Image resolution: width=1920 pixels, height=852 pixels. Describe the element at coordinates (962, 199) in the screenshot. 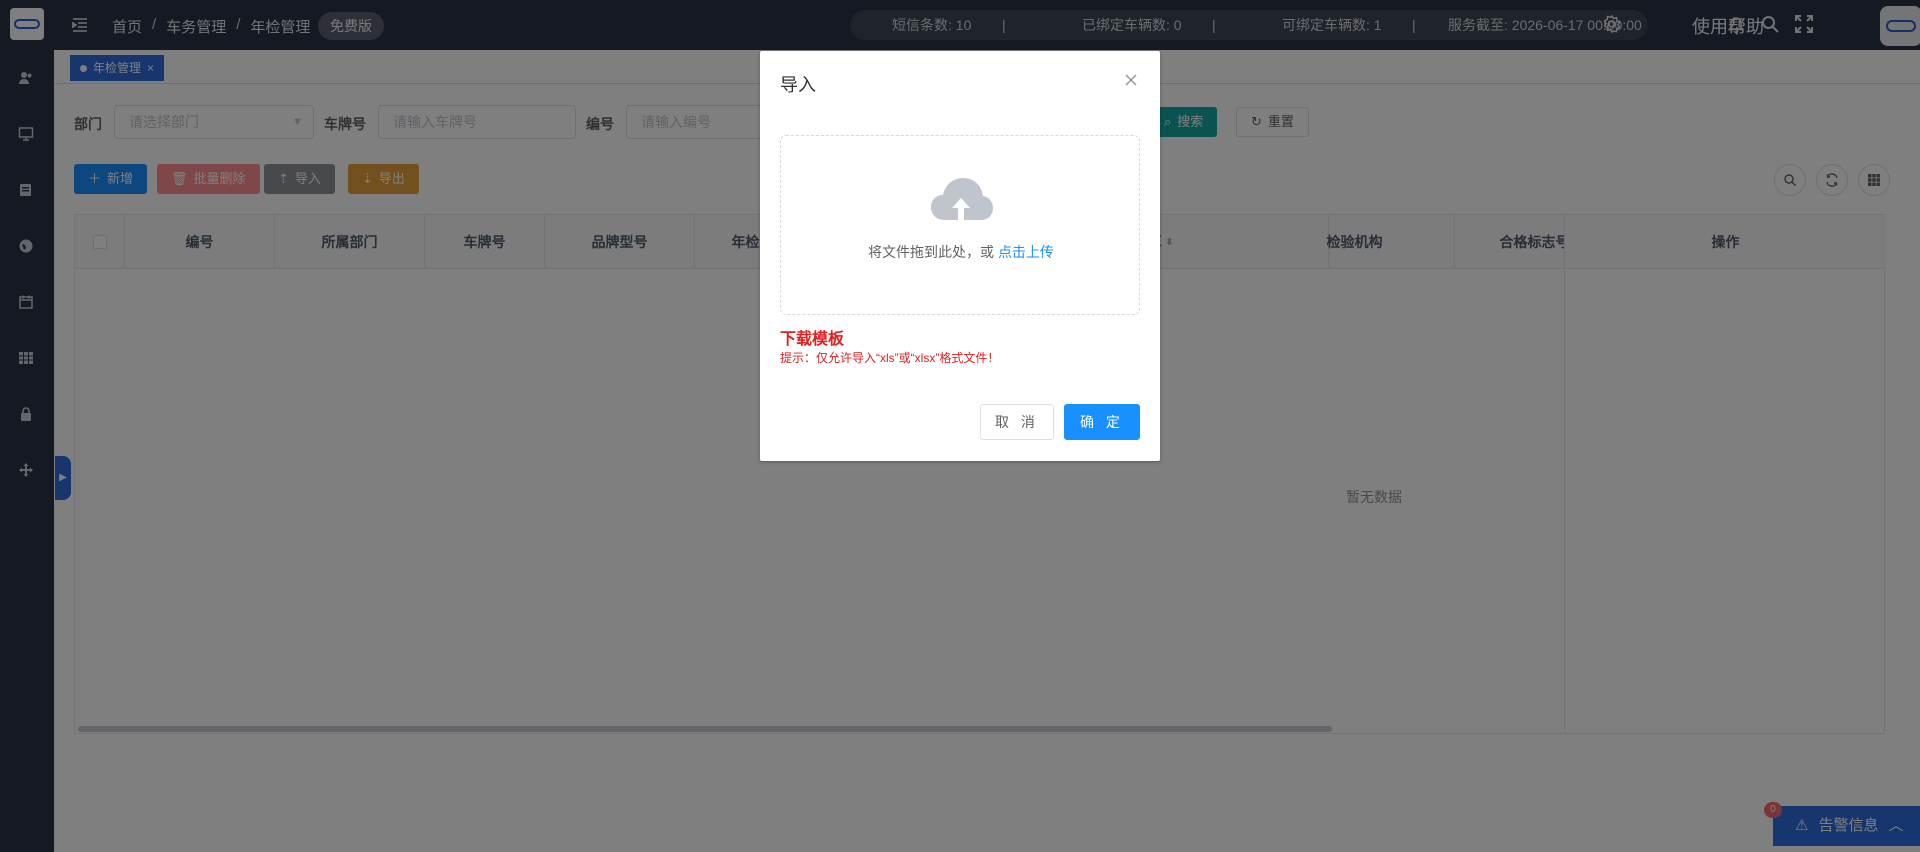

I see `cloud-upload-icon` at that location.